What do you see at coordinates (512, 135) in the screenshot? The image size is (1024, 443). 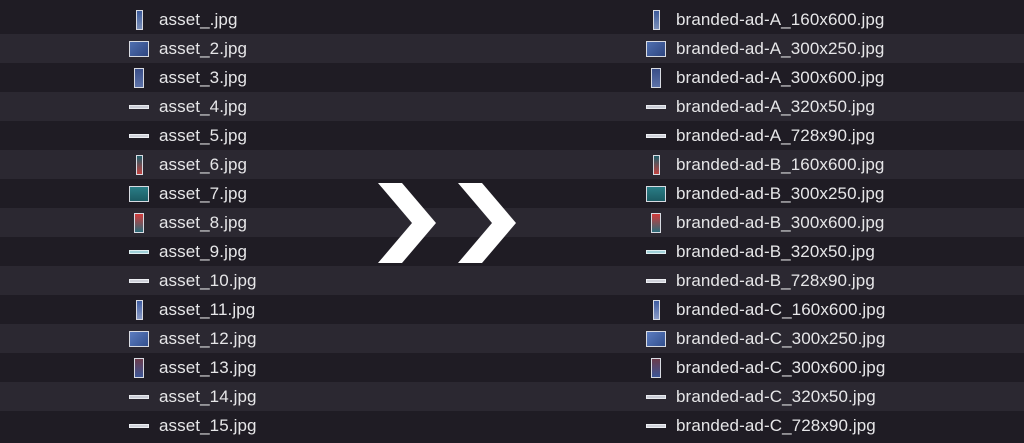 I see `table-row: asset_5.jpg branded-ad-A_728x90.jpg` at bounding box center [512, 135].